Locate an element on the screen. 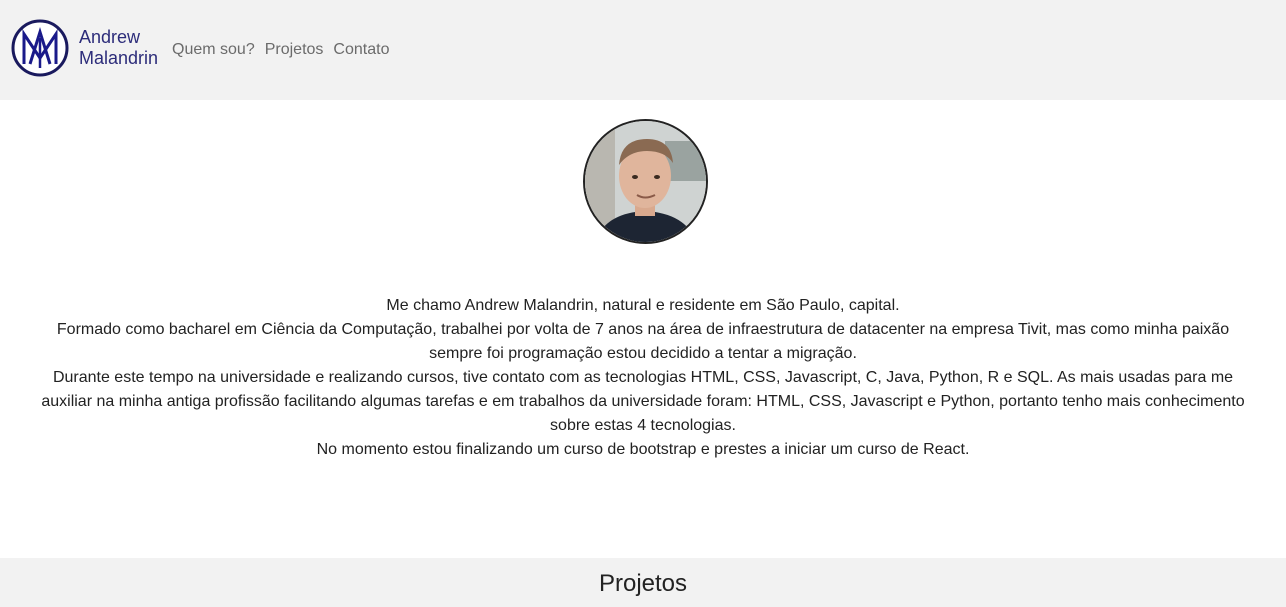 The image size is (1286, 607). projects-title: Projetos is located at coordinates (643, 583).